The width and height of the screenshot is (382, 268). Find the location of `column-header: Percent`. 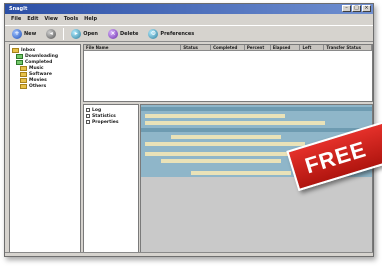

column-header: Percent is located at coordinates (258, 47).